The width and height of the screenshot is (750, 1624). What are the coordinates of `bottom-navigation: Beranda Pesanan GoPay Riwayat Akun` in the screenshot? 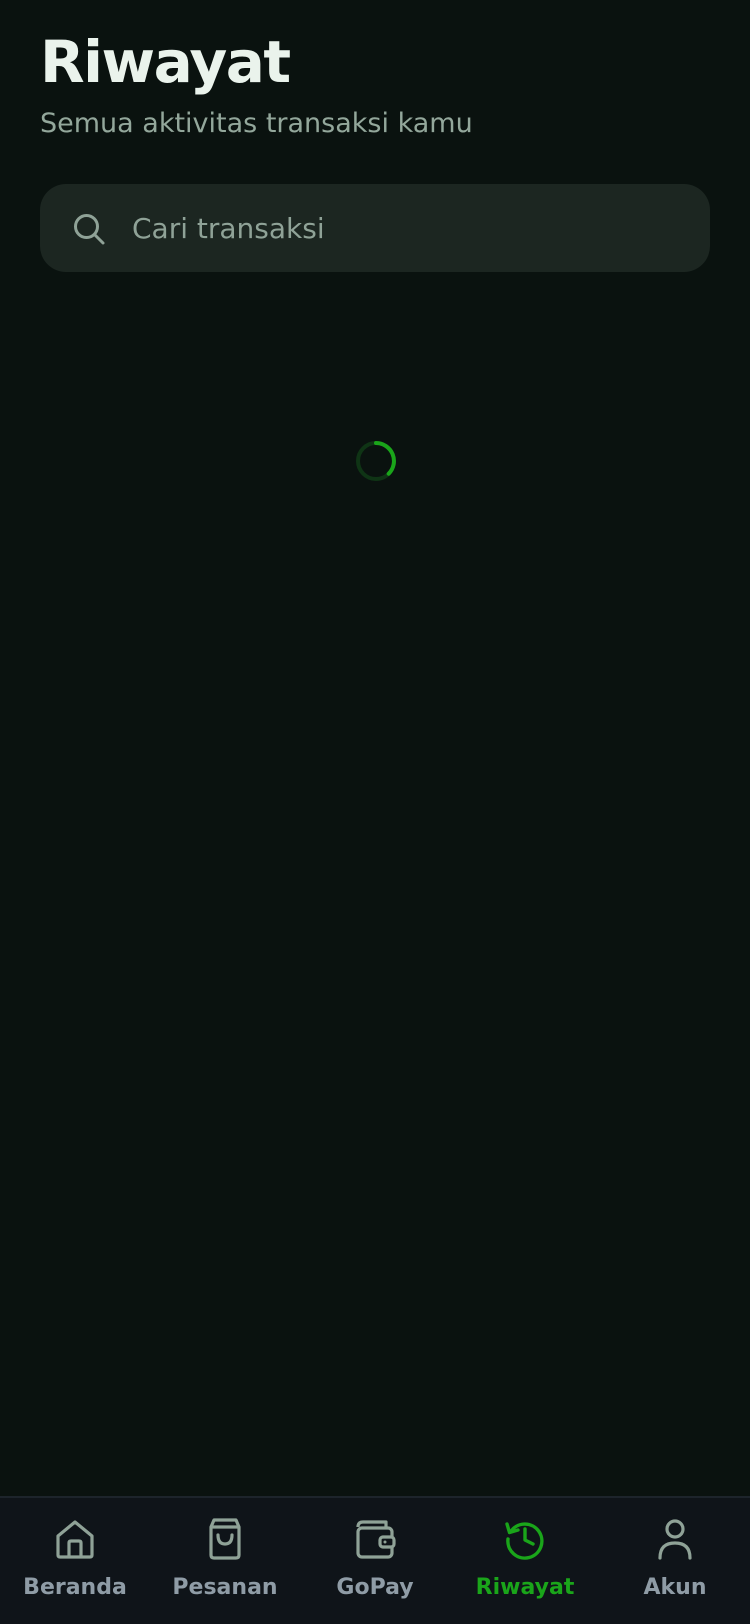 It's located at (375, 1560).